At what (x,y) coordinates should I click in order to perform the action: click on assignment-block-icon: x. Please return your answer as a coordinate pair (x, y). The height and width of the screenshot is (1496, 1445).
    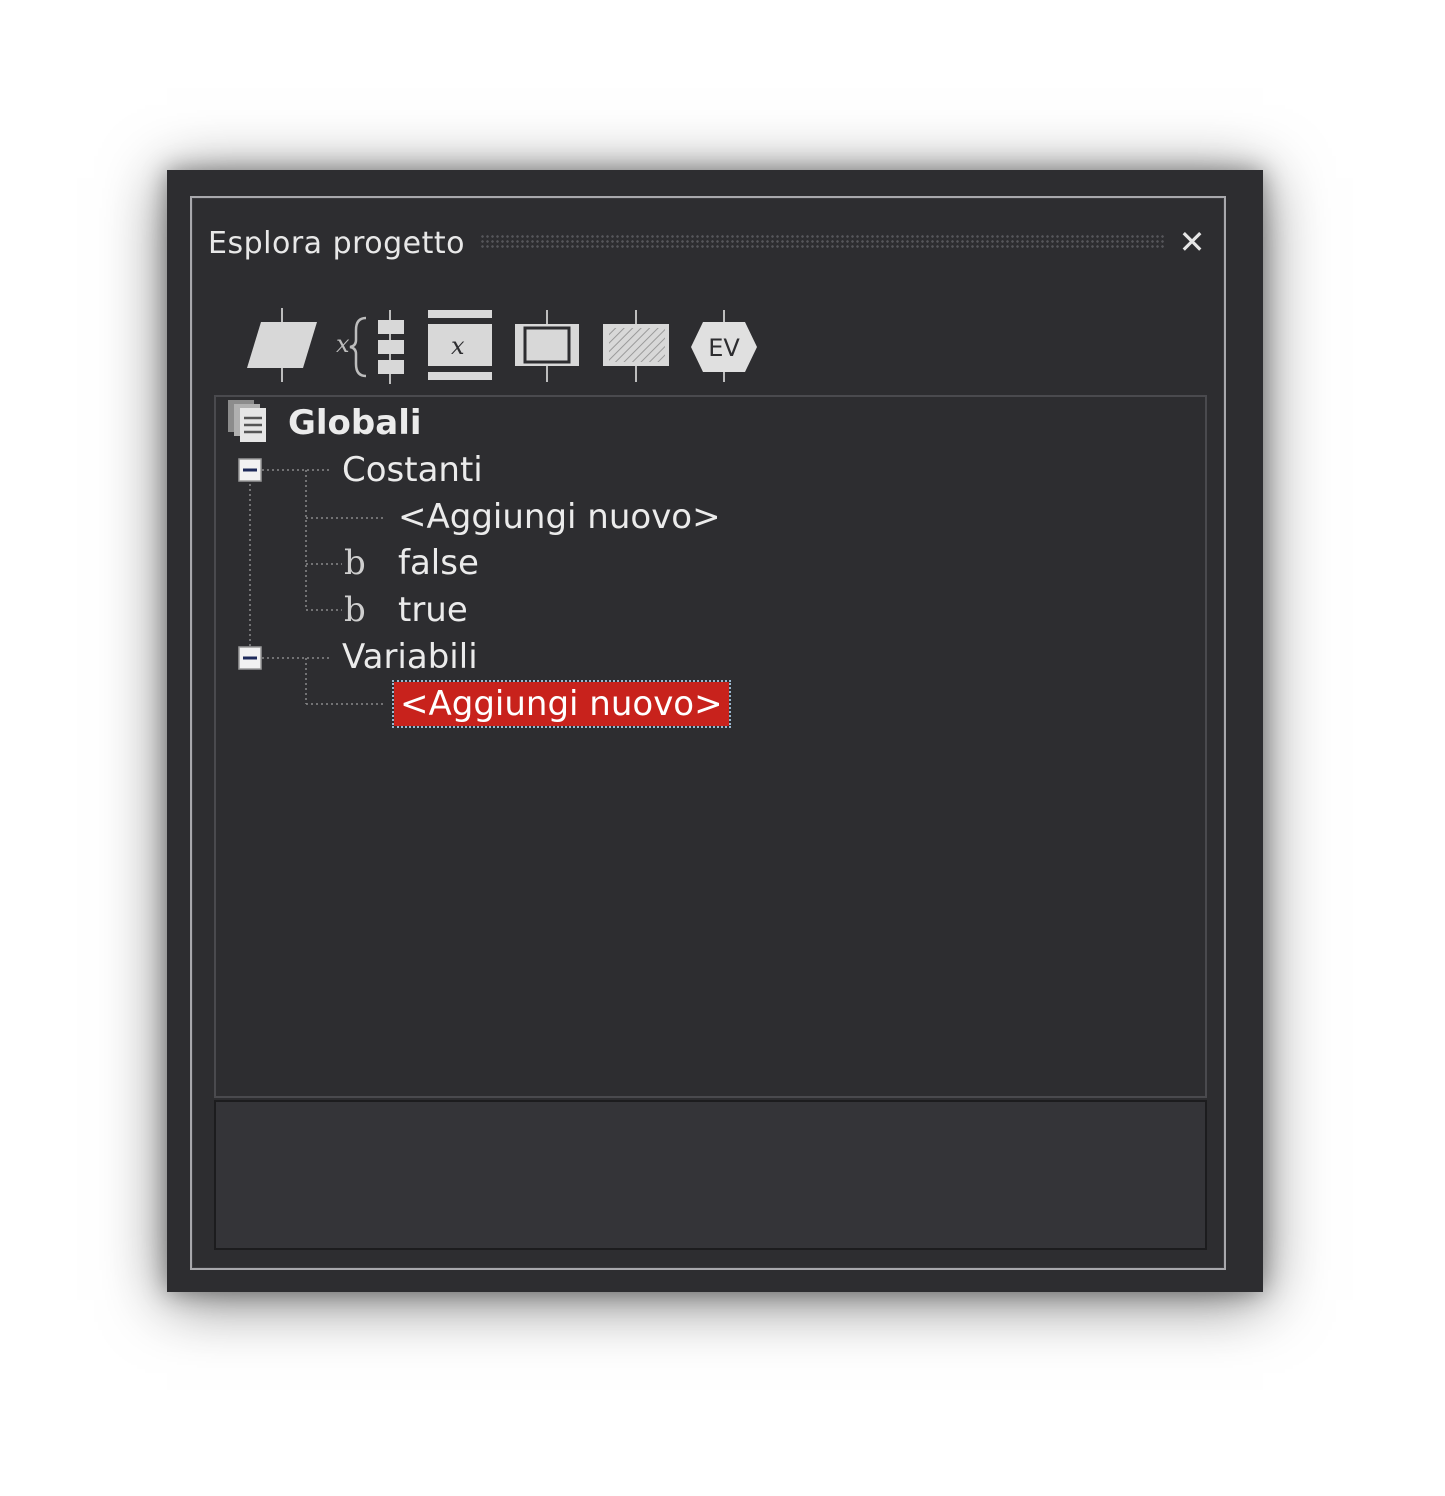
    Looking at the image, I should click on (460, 347).